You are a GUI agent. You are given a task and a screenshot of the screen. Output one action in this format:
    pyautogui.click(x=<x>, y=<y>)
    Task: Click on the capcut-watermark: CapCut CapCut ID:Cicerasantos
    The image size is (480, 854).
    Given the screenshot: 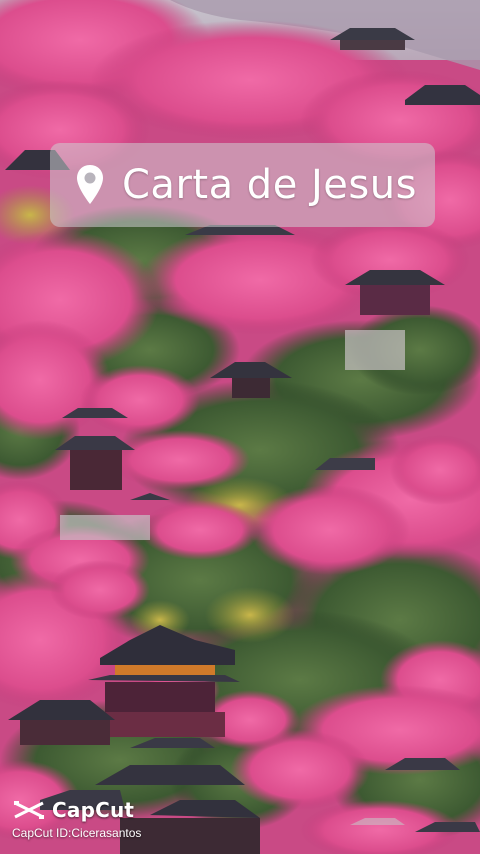 What is the action you would take?
    pyautogui.click(x=76, y=818)
    